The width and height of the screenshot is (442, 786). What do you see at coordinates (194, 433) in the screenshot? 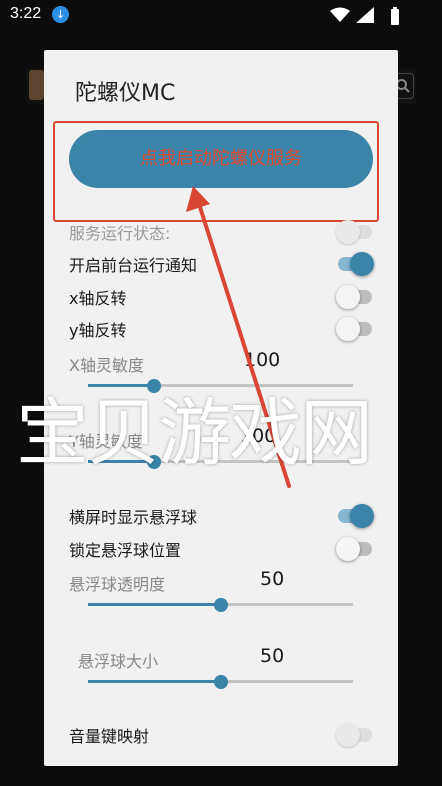
I see `watermark-text: 宝贝游戏网` at bounding box center [194, 433].